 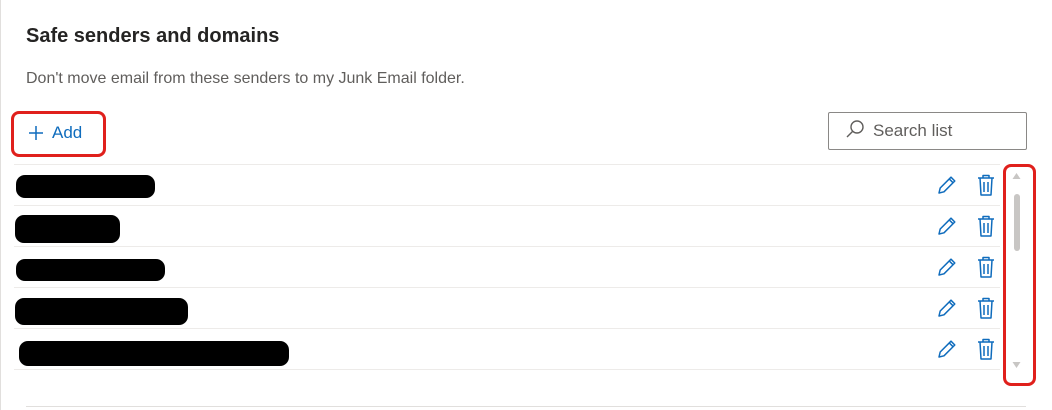 I want to click on list-end-divider, so click(x=507, y=369).